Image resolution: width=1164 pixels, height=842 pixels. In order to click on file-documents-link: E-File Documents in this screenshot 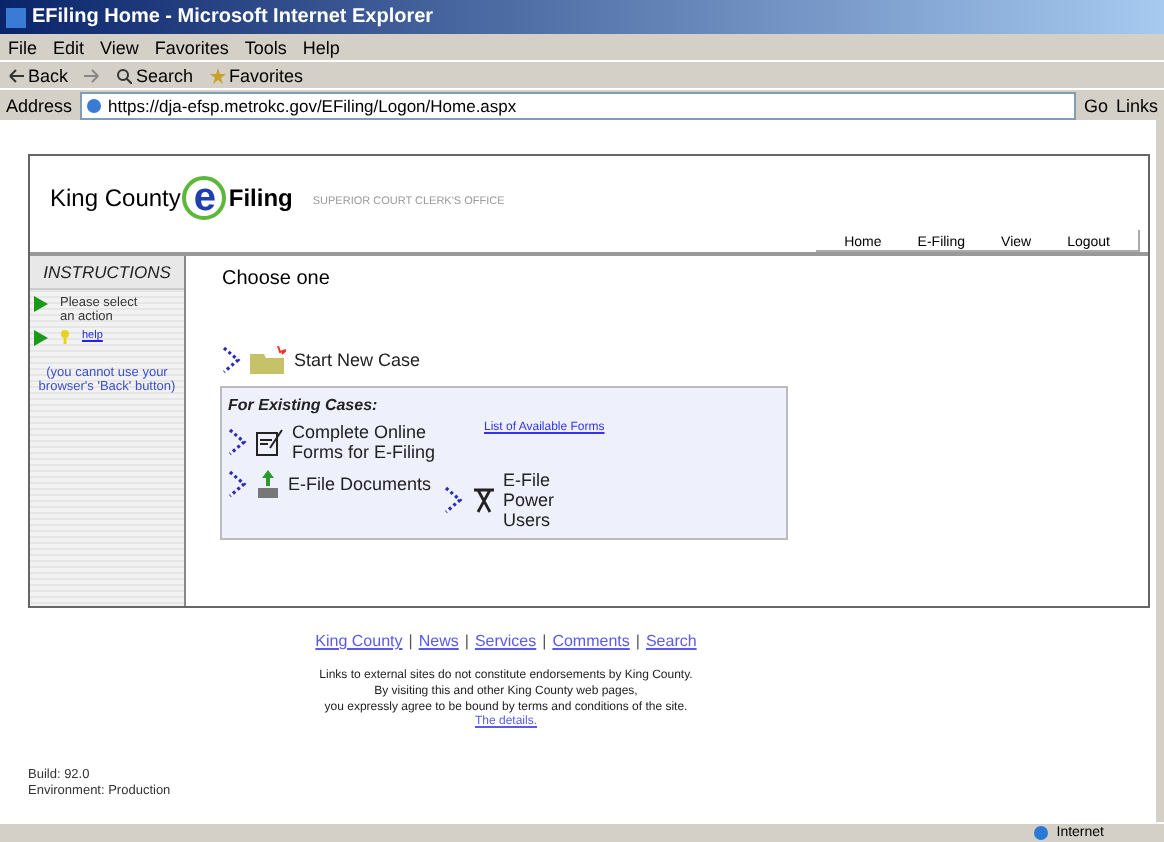, I will do `click(330, 484)`.